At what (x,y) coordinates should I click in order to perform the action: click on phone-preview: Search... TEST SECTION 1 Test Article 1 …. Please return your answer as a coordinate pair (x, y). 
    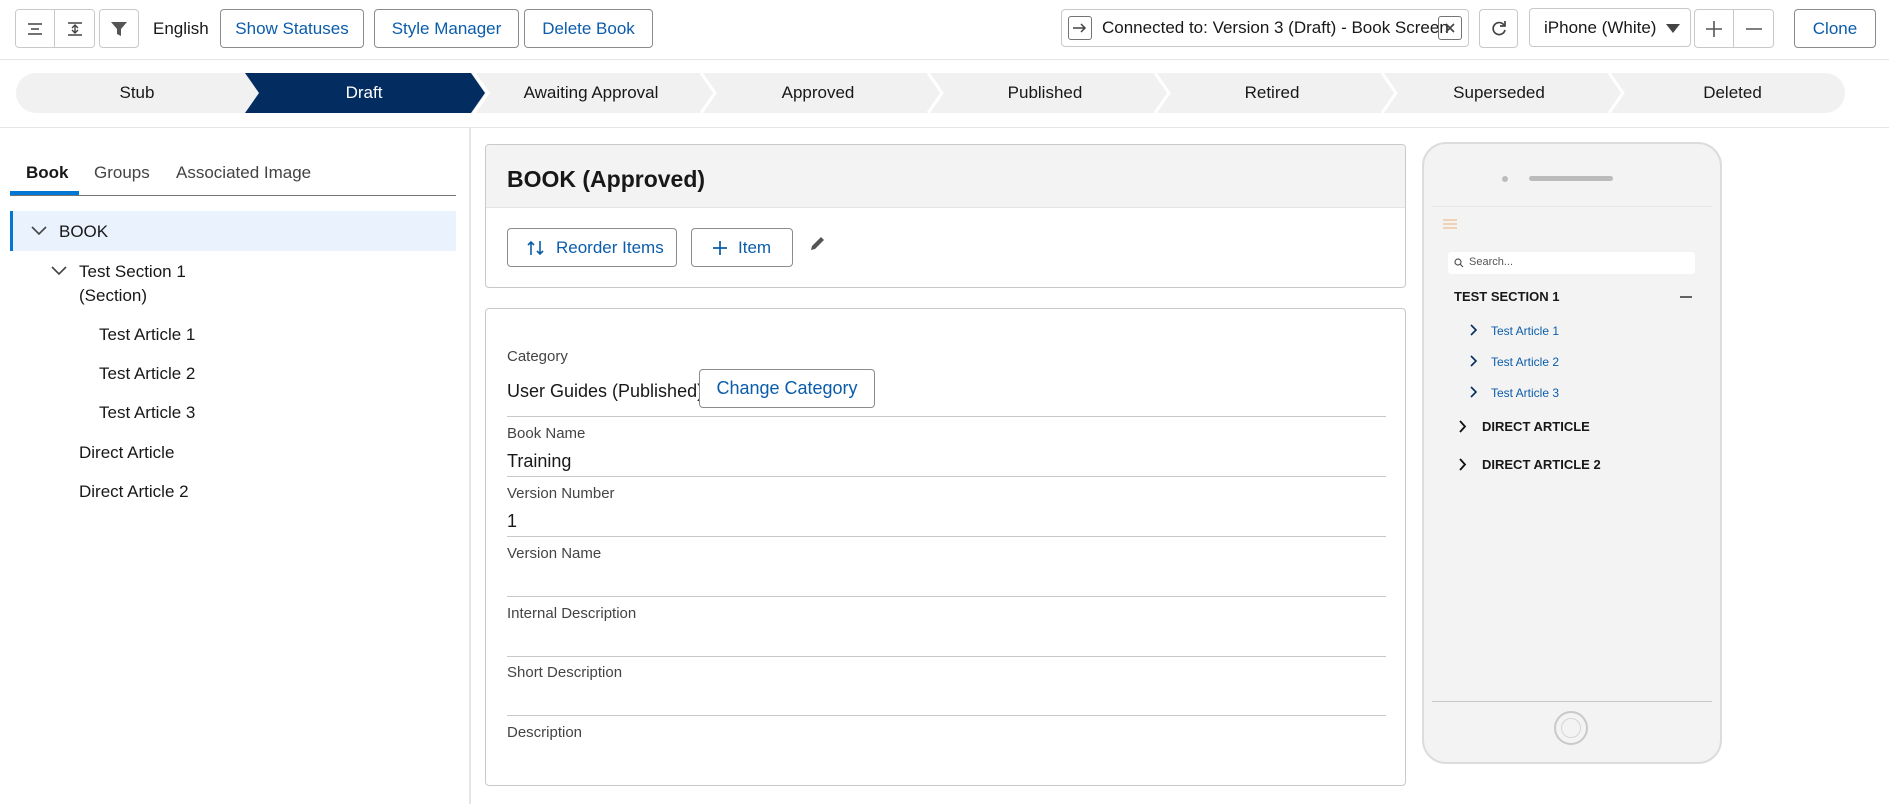
    Looking at the image, I should click on (1572, 453).